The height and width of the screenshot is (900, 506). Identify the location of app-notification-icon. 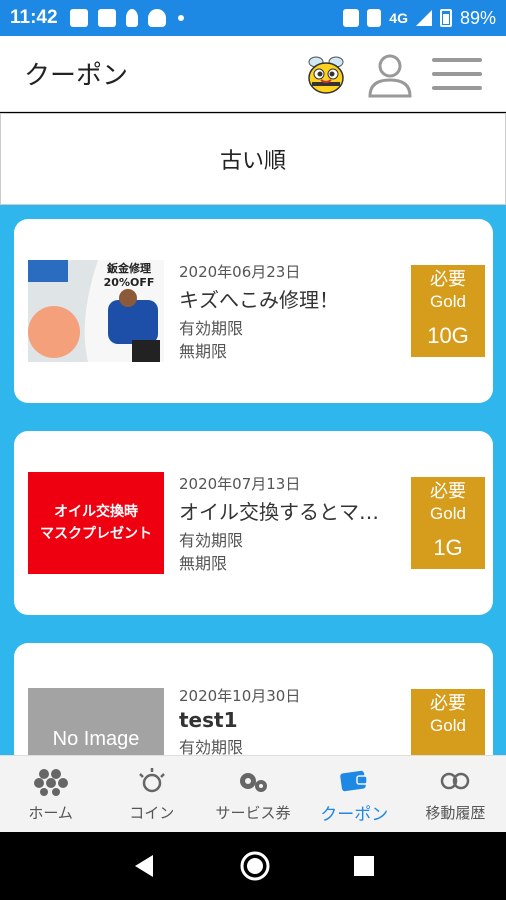
(106, 18).